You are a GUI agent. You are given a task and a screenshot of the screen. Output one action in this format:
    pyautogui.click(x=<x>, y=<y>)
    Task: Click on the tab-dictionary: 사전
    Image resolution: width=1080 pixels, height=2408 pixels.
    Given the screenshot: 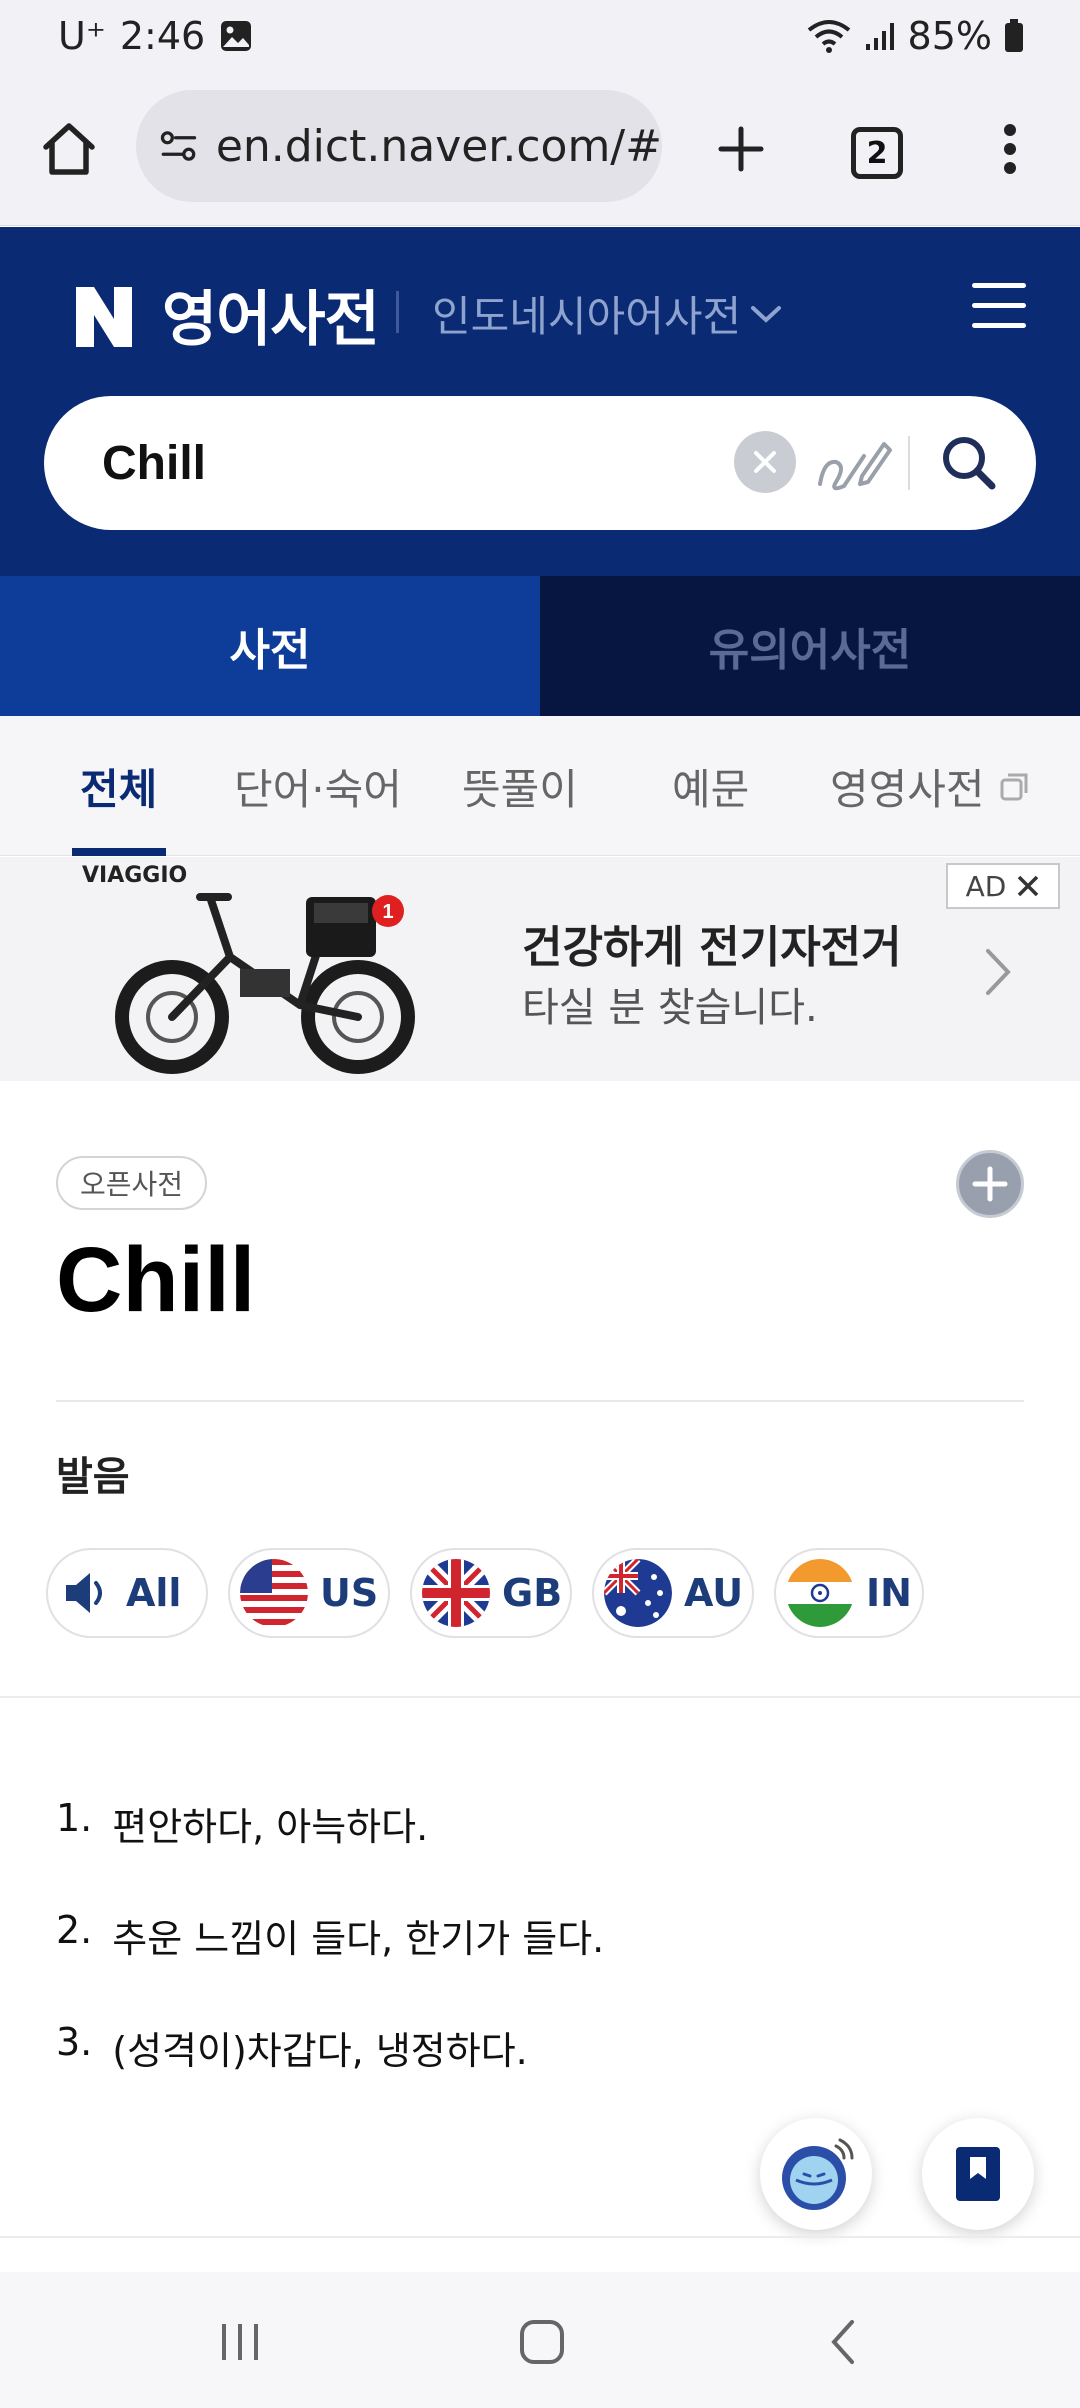 What is the action you would take?
    pyautogui.click(x=270, y=646)
    